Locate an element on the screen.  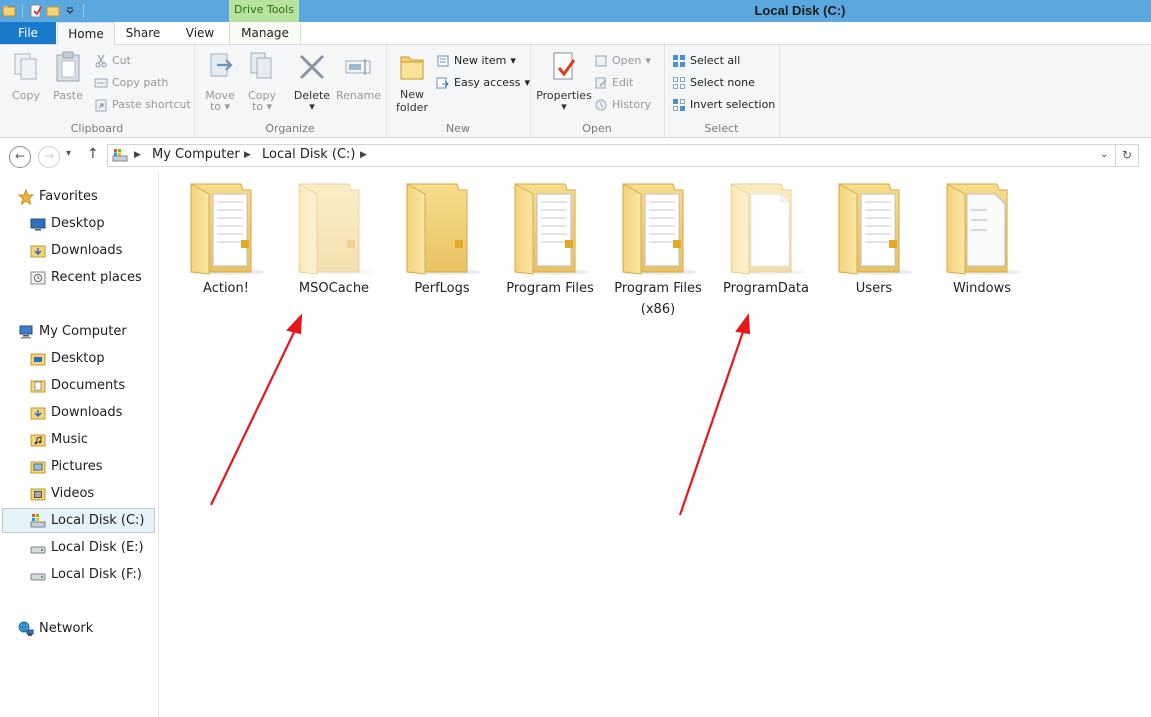
address-history-dropdown: ⌄ is located at coordinates (1104, 154).